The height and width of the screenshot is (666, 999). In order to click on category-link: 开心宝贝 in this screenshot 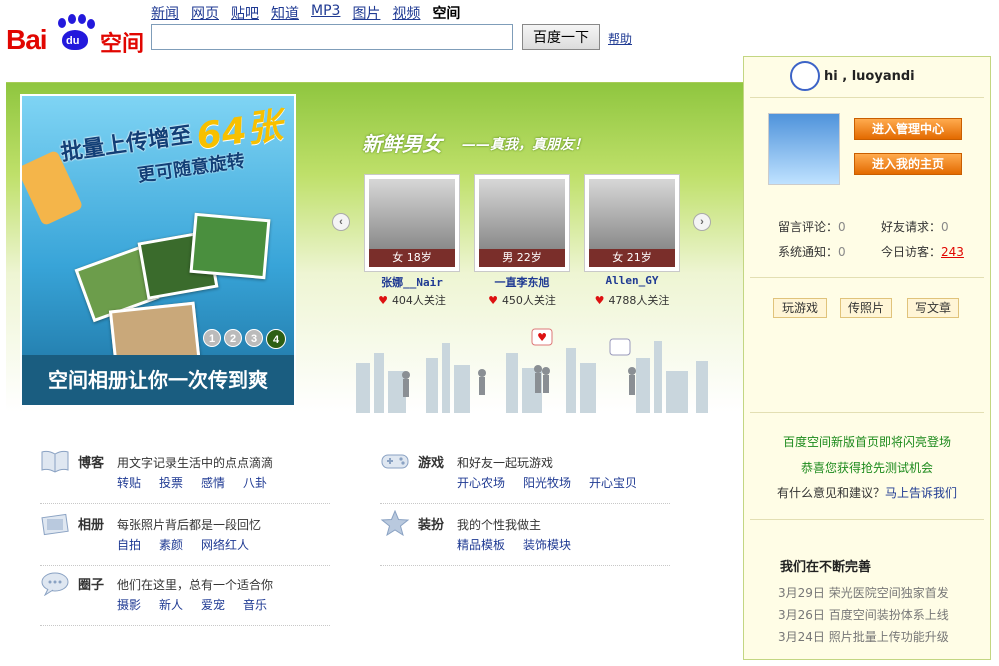, I will do `click(613, 482)`.